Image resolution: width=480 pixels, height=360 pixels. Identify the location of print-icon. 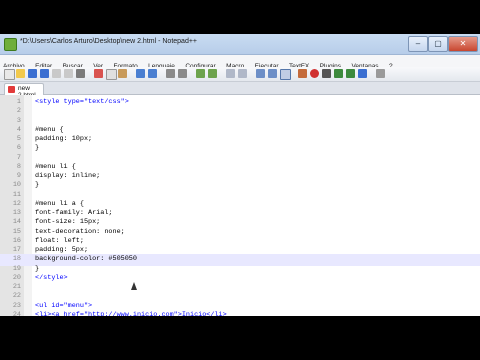
(80, 73).